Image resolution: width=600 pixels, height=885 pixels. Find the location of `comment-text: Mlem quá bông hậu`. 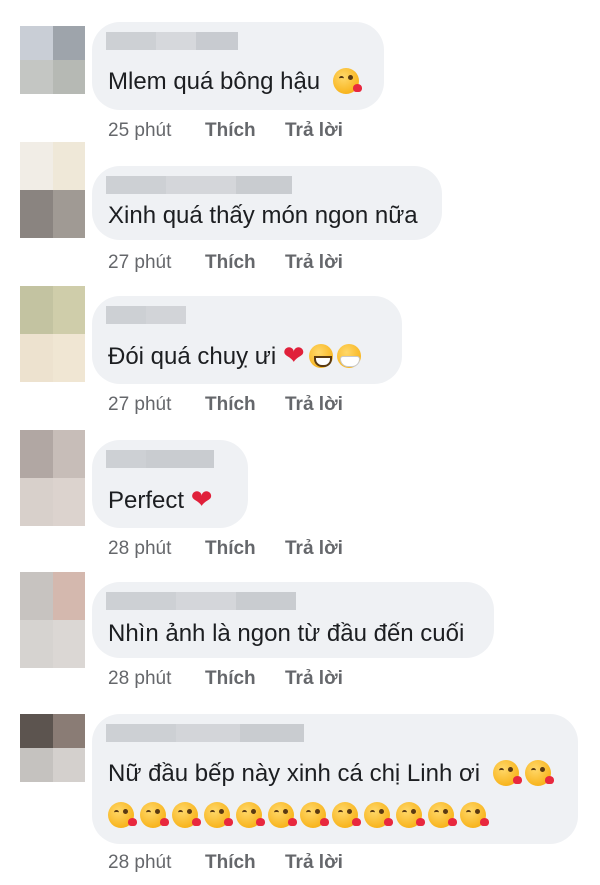

comment-text: Mlem quá bông hậu is located at coordinates (236, 82).